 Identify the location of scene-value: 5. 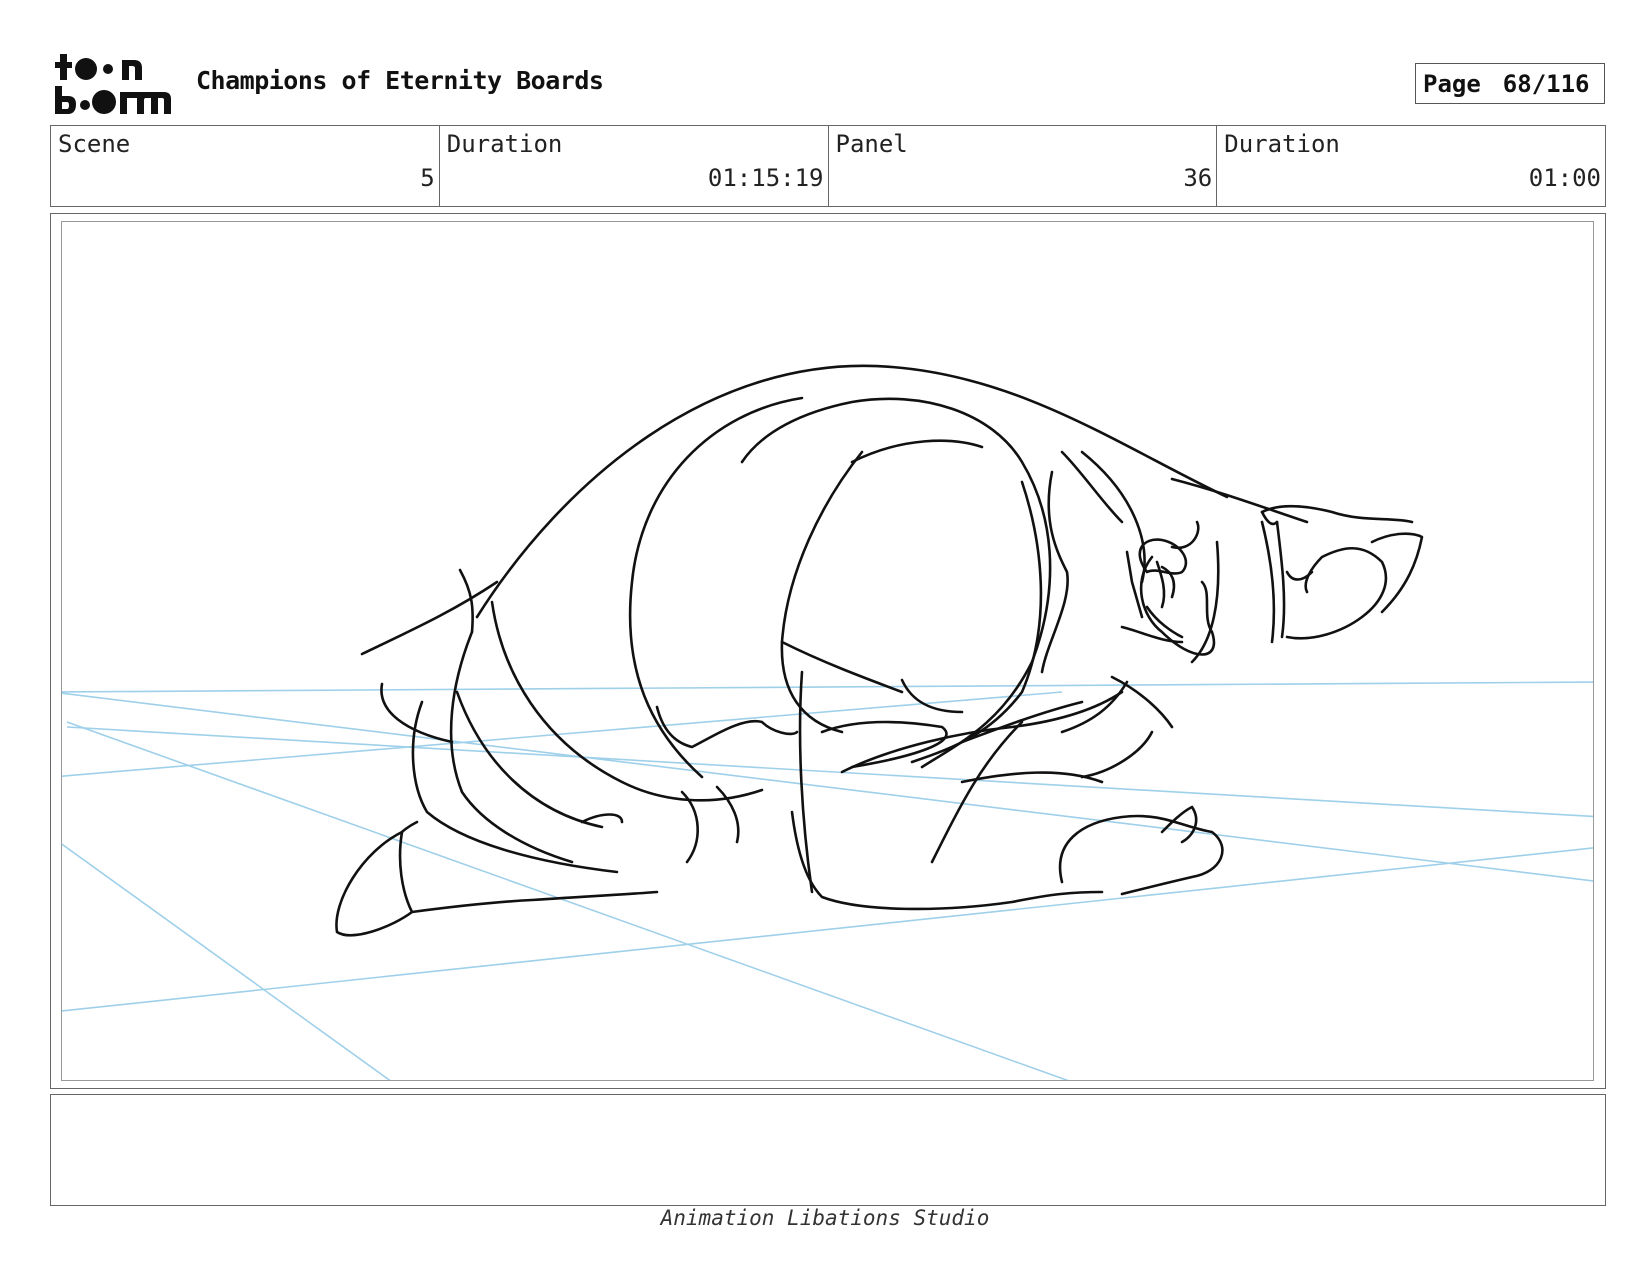
(427, 178).